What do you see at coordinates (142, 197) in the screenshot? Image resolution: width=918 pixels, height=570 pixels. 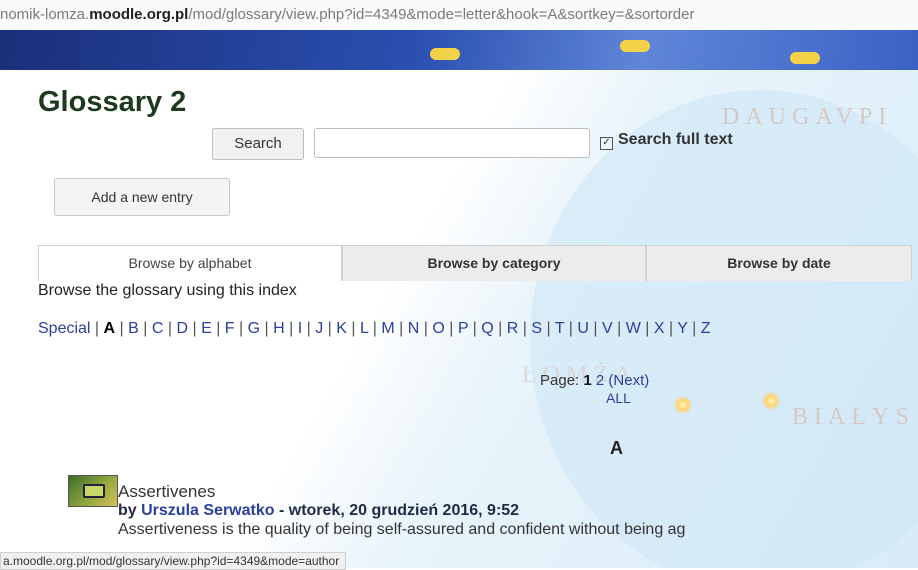 I see `add-entry-button: Add a new entry` at bounding box center [142, 197].